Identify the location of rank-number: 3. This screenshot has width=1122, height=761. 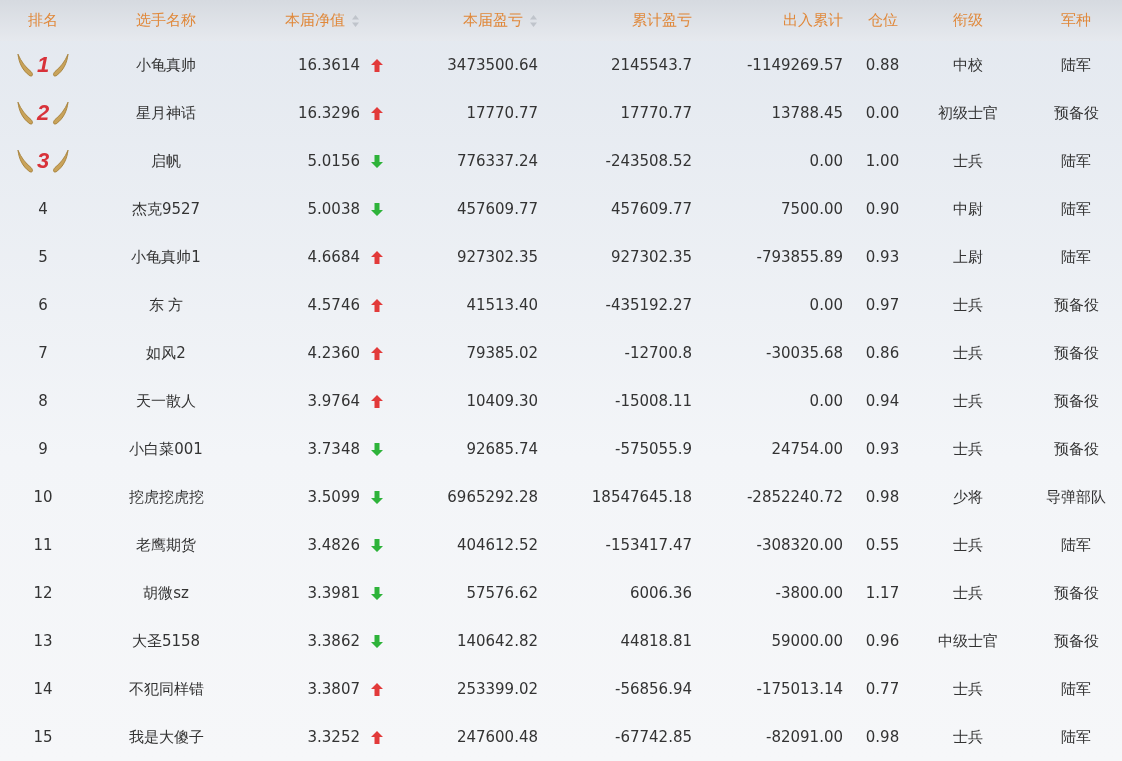
(43, 161).